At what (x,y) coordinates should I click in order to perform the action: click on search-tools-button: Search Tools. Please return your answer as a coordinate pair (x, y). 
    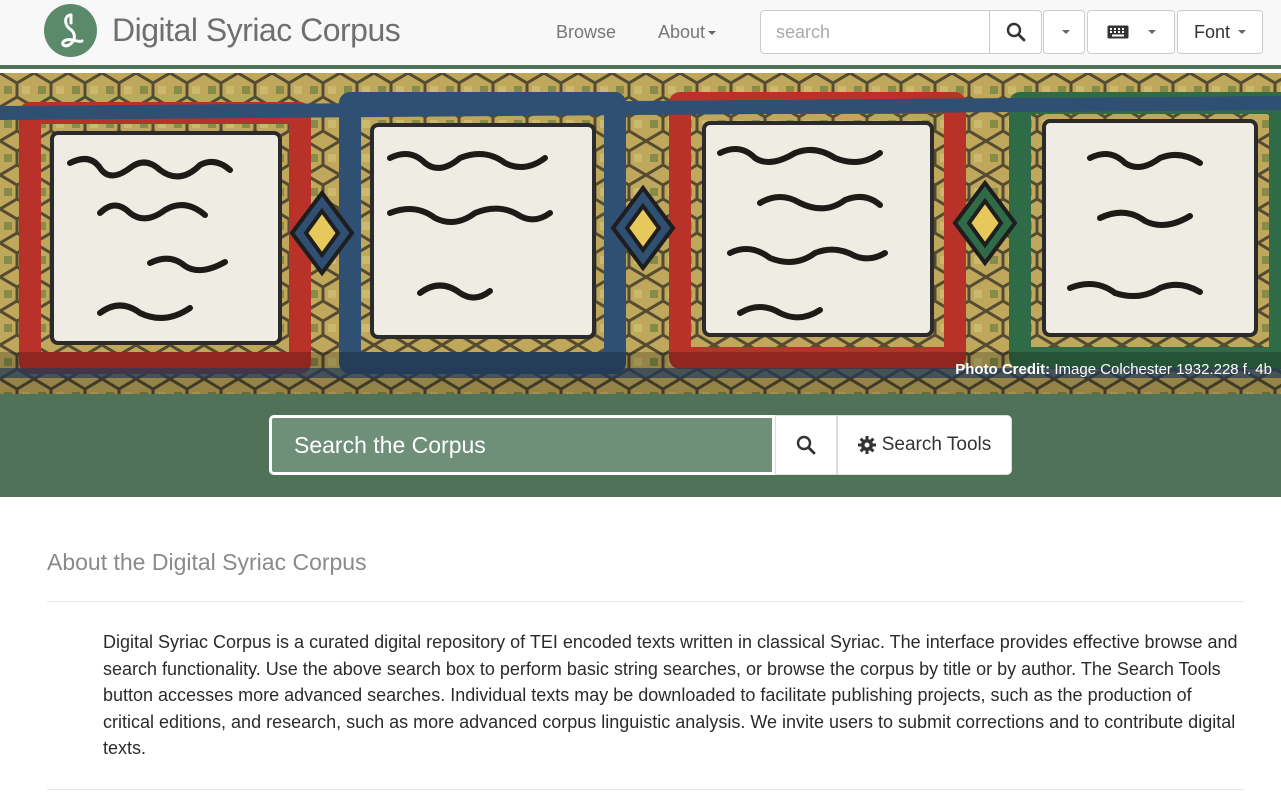
    Looking at the image, I should click on (924, 445).